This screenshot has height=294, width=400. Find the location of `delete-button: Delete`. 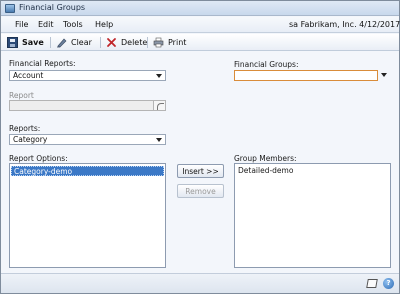

delete-button: Delete is located at coordinates (126, 42).